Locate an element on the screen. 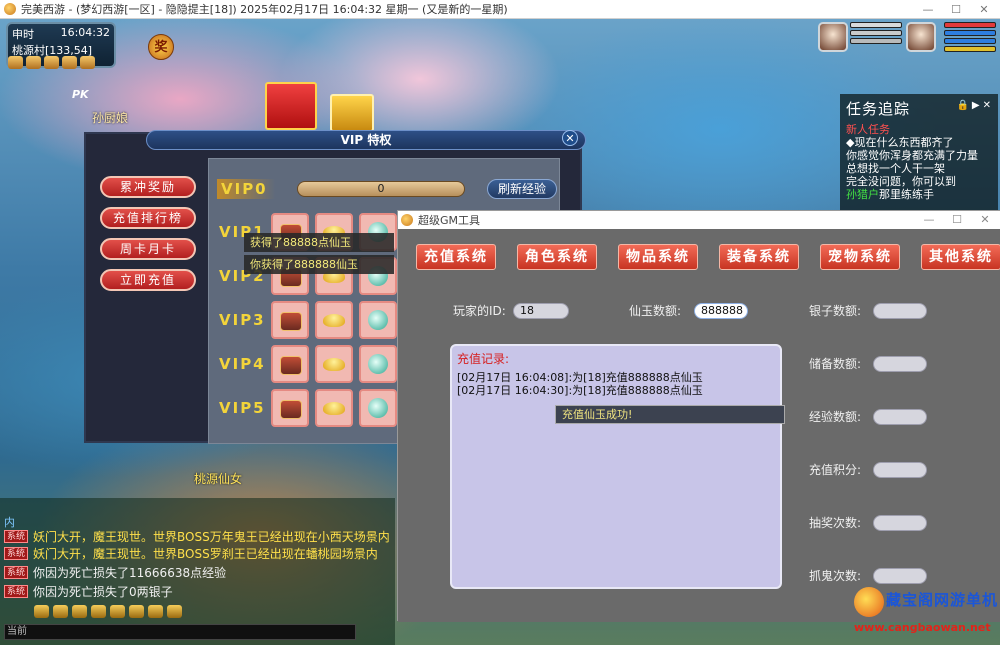 Image resolution: width=1000 pixels, height=645 pixels. xianyu-input: 888888 is located at coordinates (721, 311).